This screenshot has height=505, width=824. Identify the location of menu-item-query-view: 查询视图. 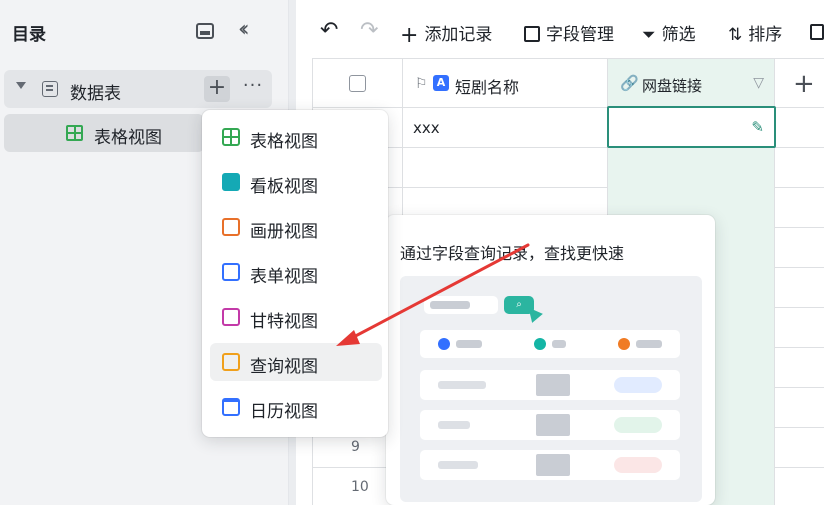
(296, 362).